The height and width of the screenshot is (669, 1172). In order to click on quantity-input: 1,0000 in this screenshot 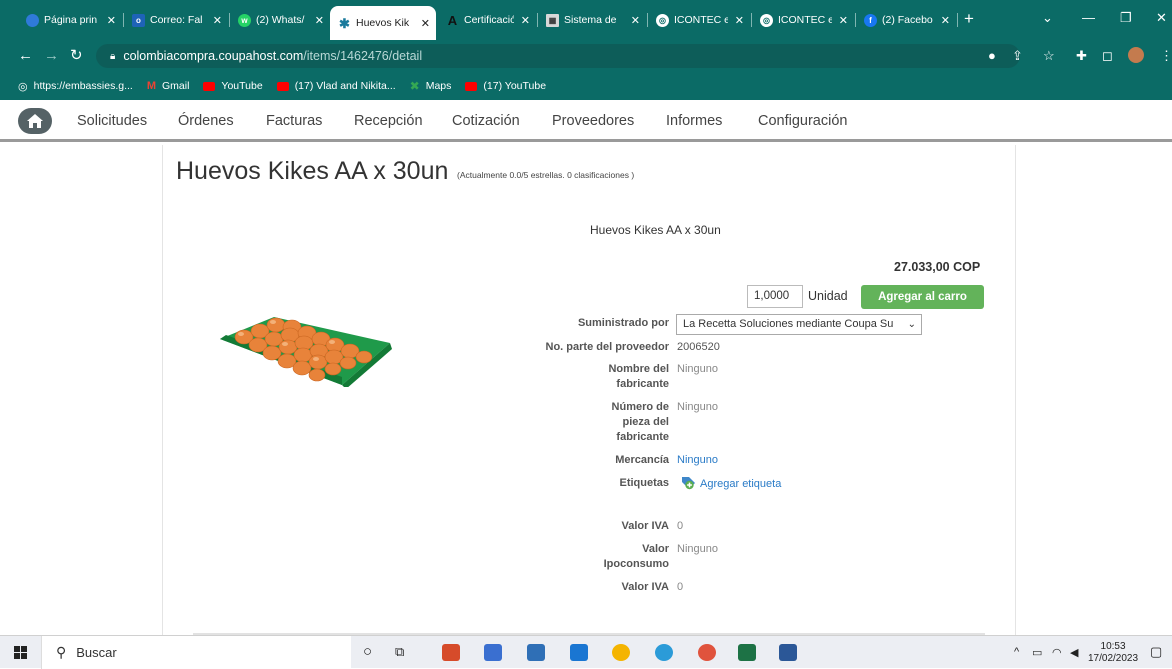, I will do `click(775, 296)`.